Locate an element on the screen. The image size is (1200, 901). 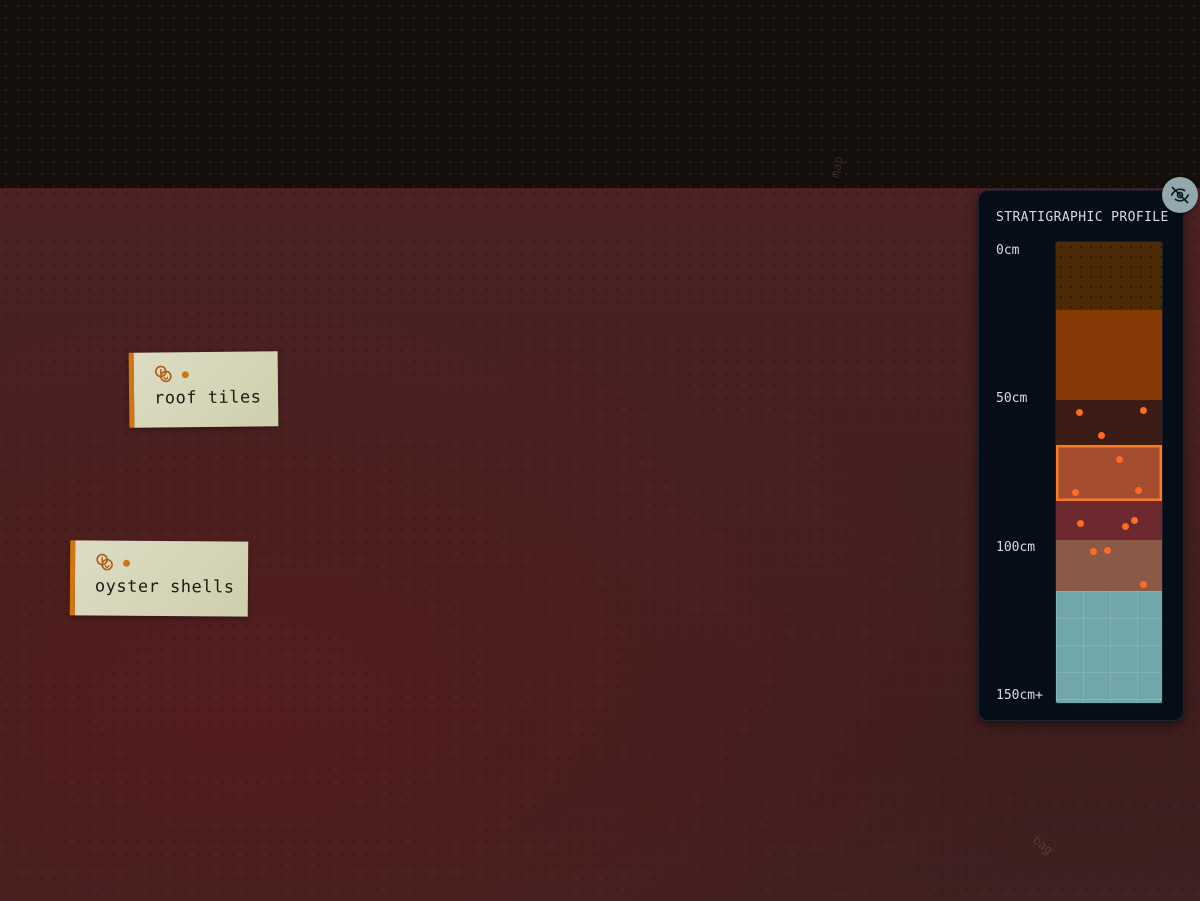
eye-off-icon is located at coordinates (1180, 195).